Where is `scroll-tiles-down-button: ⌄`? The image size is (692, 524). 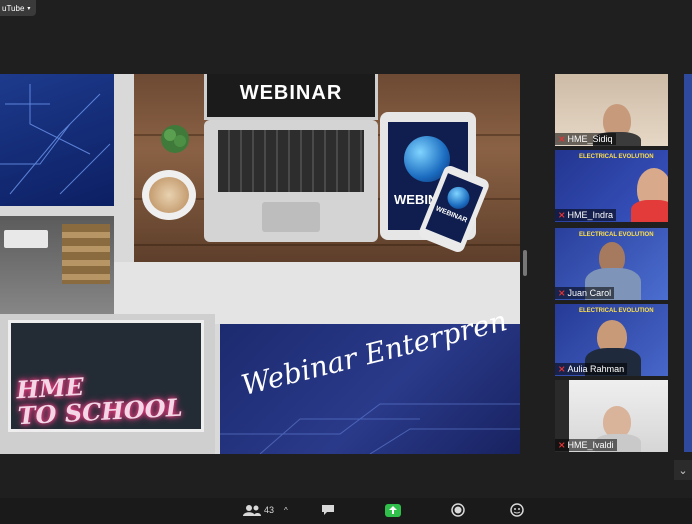 scroll-tiles-down-button: ⌄ is located at coordinates (683, 470).